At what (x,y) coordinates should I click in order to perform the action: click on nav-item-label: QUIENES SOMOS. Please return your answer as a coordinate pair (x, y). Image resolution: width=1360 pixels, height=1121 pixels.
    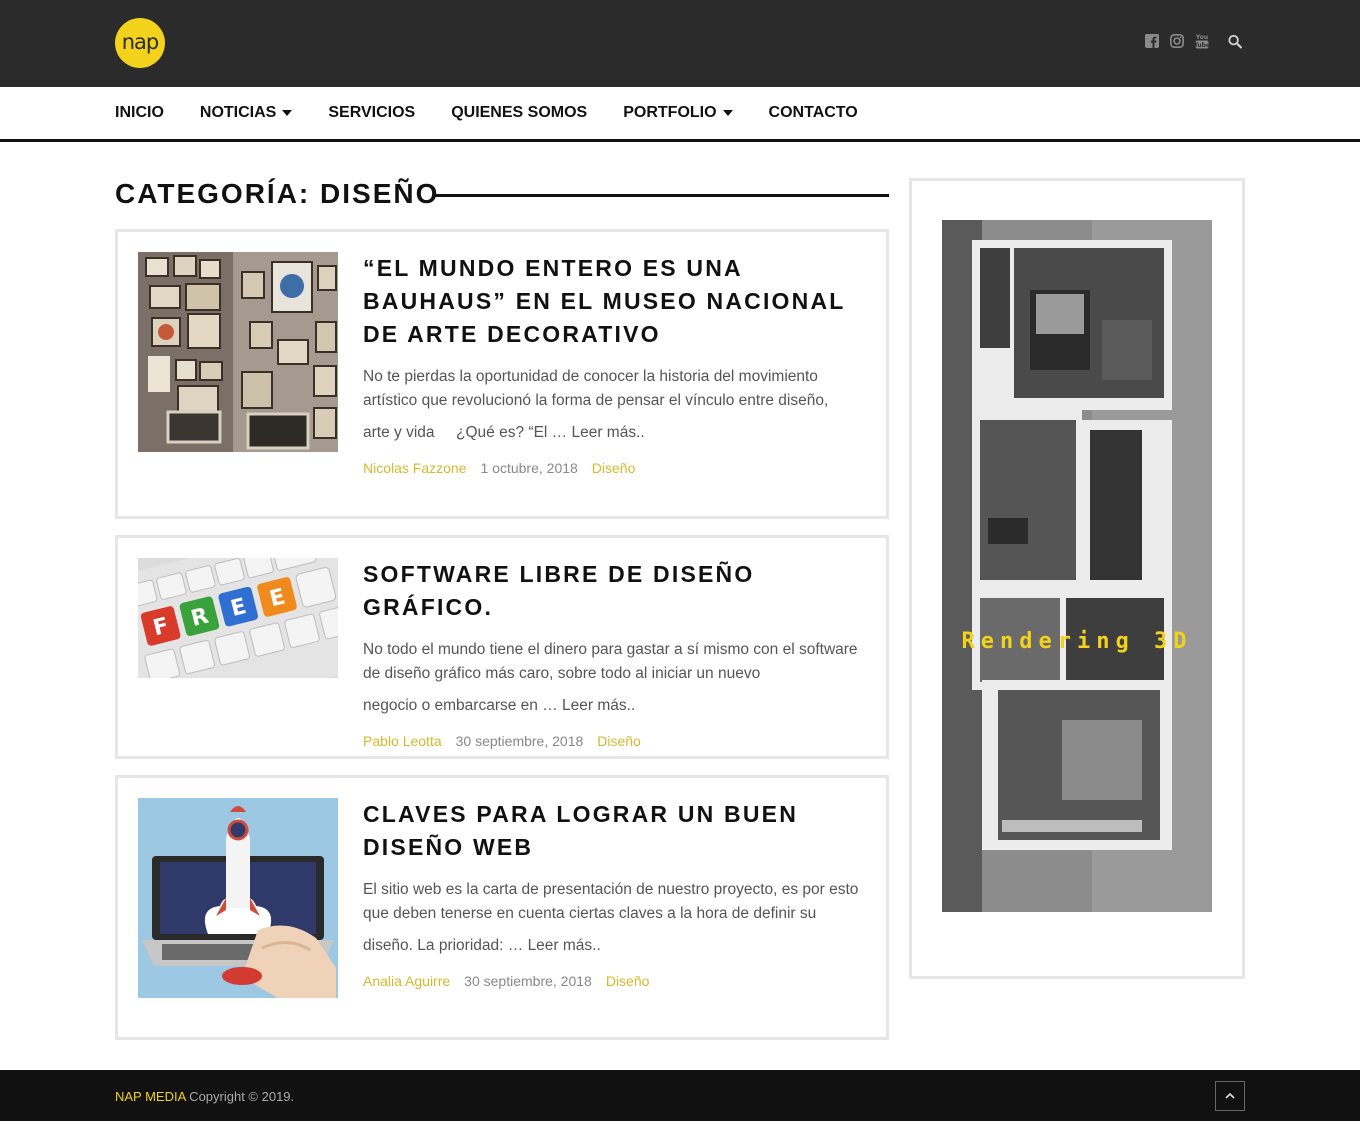
    Looking at the image, I should click on (519, 112).